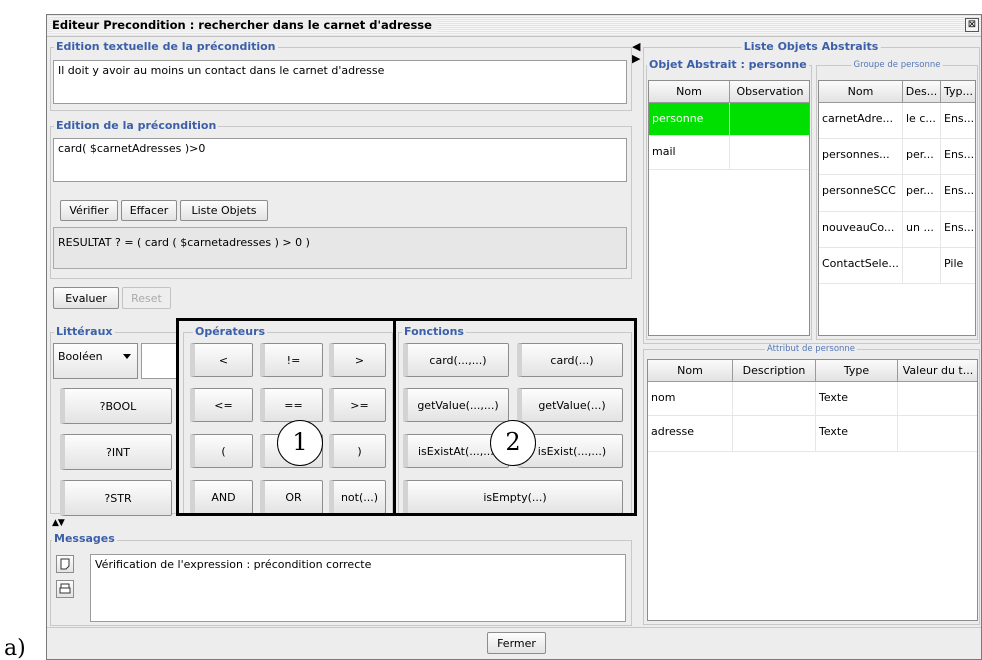 The width and height of the screenshot is (982, 660). I want to click on literal-int-button: ?INT, so click(116, 452).